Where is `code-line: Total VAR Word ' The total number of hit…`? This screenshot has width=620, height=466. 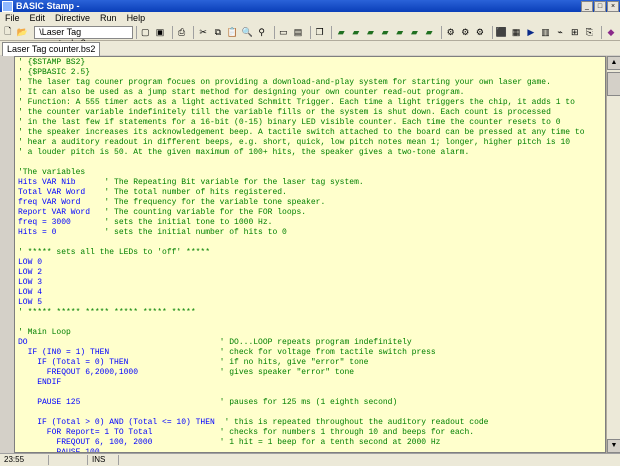
code-line: Total VAR Word ' The total number of hit… is located at coordinates (152, 192).